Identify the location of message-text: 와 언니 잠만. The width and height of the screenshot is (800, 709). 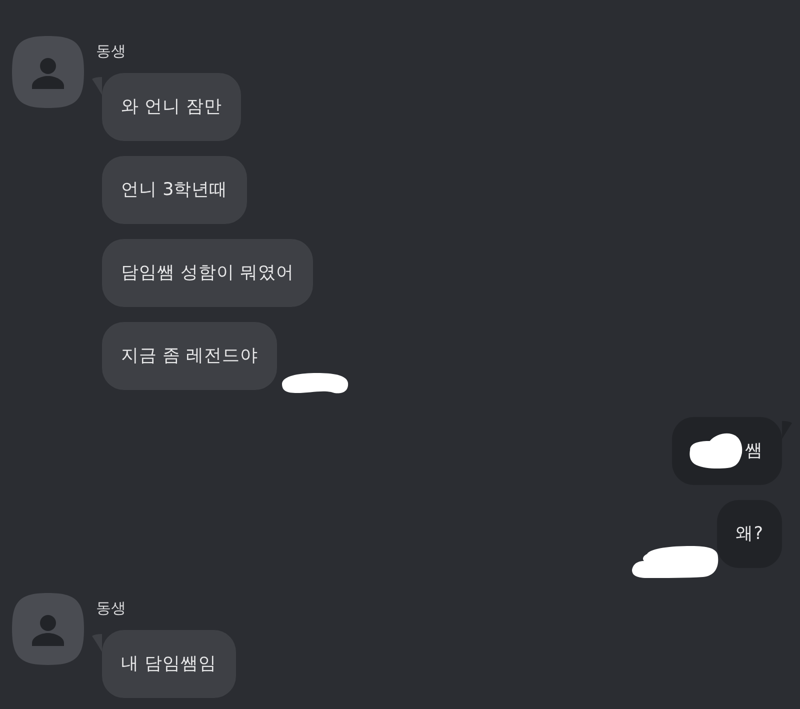
(171, 107).